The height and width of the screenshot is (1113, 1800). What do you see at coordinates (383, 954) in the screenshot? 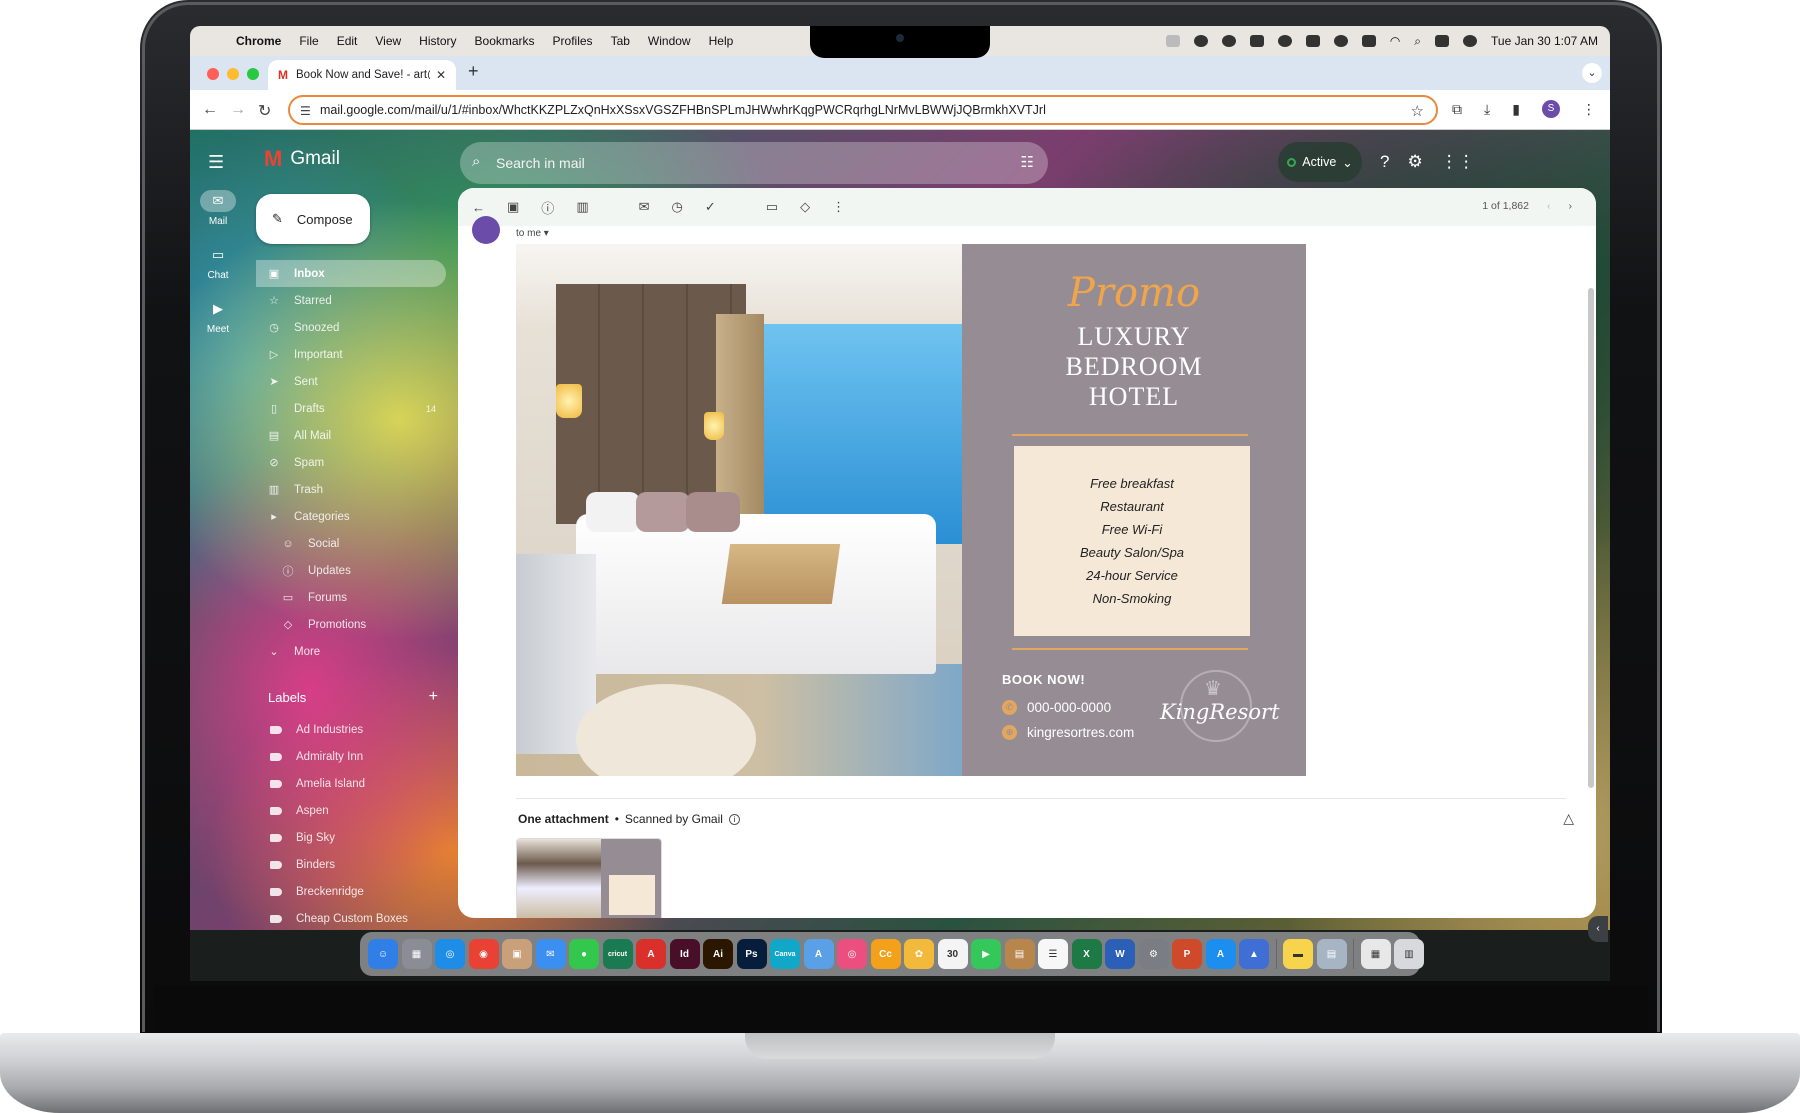
I see `dock-finder-icon: ☺` at bounding box center [383, 954].